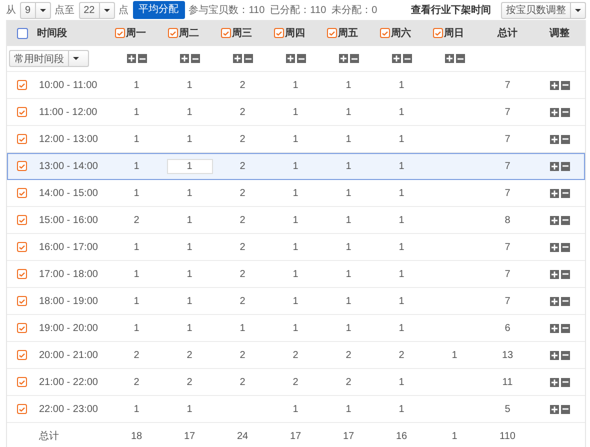 Image resolution: width=590 pixels, height=447 pixels. I want to click on preset-select: 常用时间段, so click(49, 58).